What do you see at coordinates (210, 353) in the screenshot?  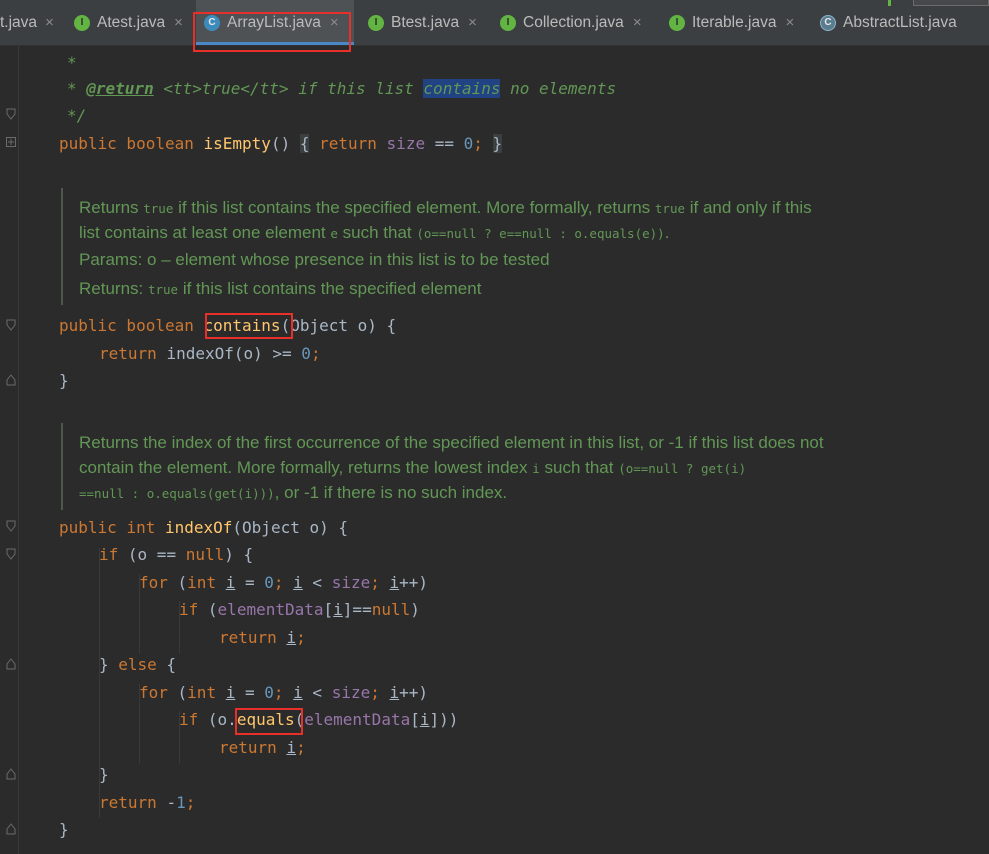 I see `code-line: return indexOf(o) >= 0;` at bounding box center [210, 353].